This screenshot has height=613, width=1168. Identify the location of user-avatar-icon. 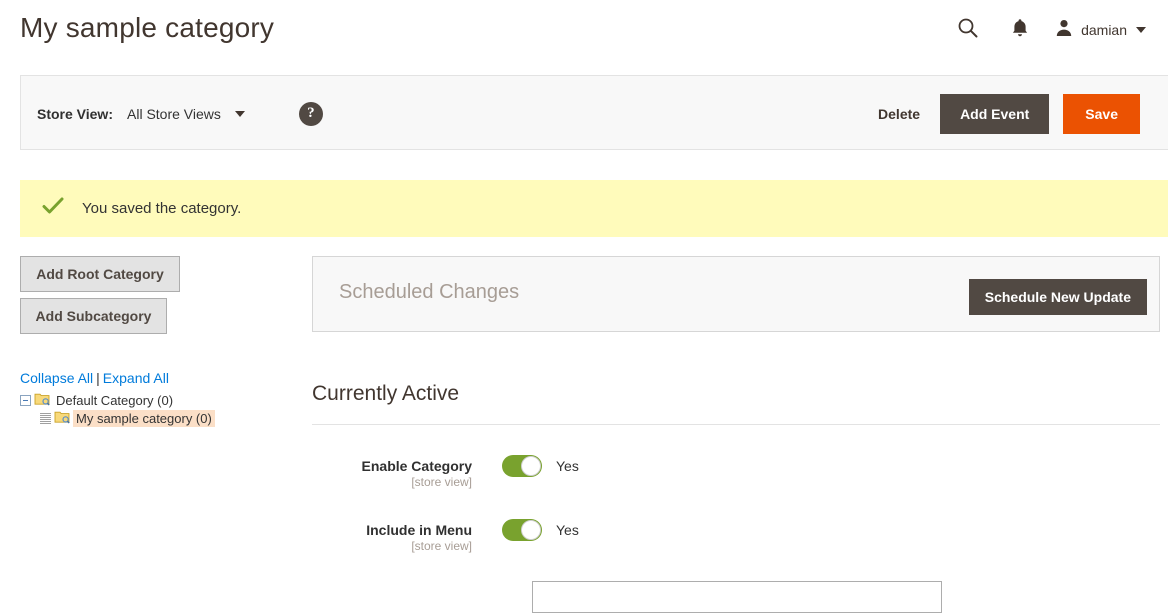
(1064, 30).